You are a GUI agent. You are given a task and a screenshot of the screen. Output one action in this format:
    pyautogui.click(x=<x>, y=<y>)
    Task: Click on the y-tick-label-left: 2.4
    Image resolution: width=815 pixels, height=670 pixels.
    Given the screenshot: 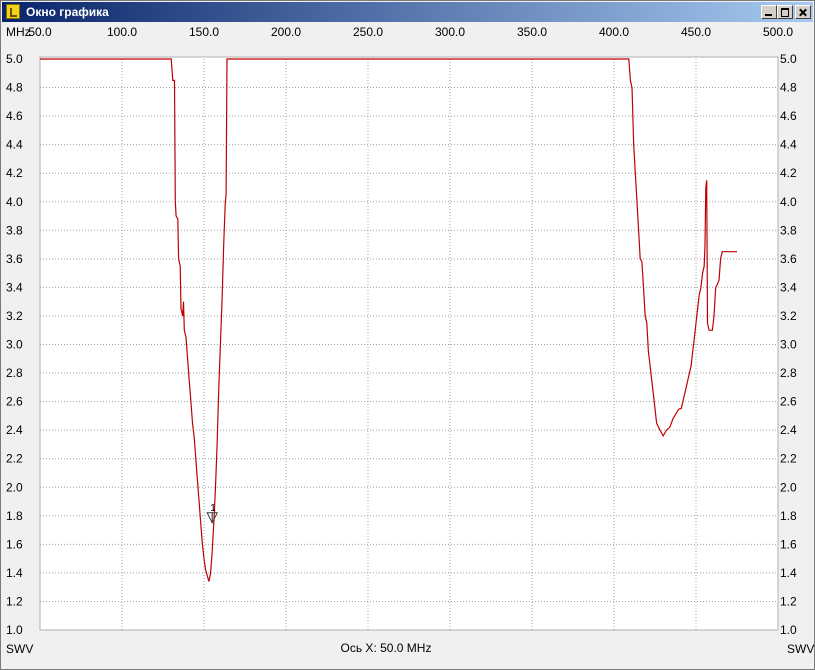 What is the action you would take?
    pyautogui.click(x=14, y=430)
    